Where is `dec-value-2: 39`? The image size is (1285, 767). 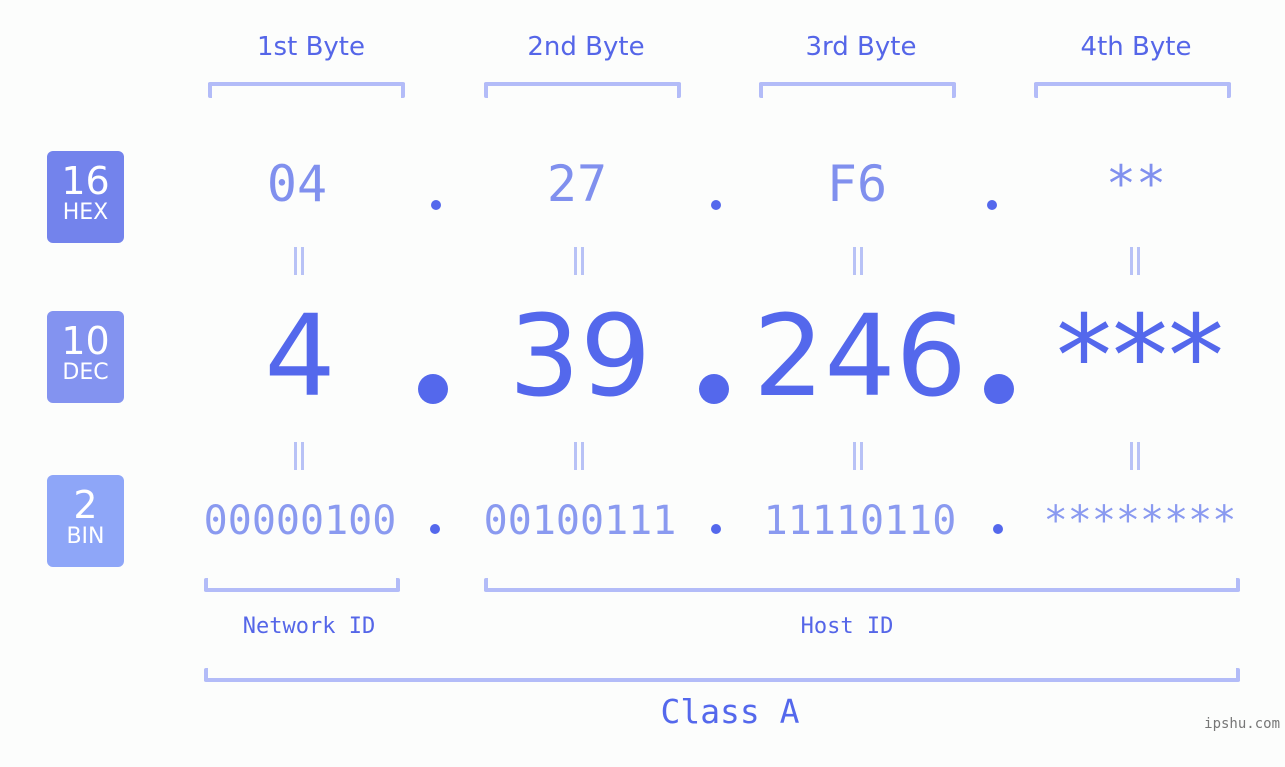
dec-value-2: 39 is located at coordinates (580, 357).